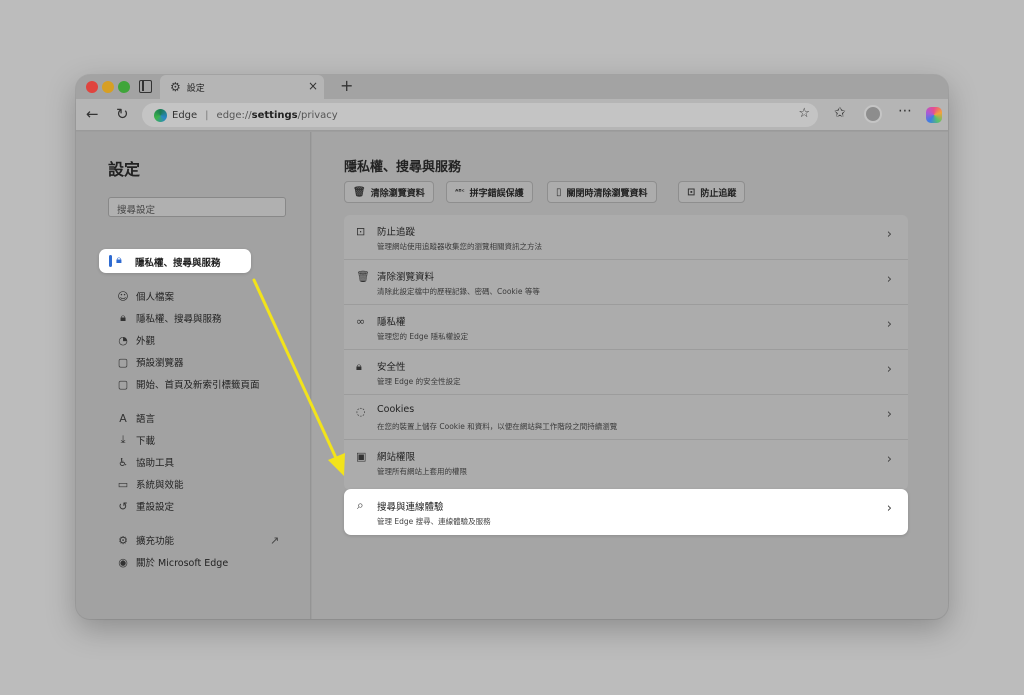 The width and height of the screenshot is (1024, 695). I want to click on sidebar-item-accessibility: ♿︎ 協助工具, so click(145, 462).